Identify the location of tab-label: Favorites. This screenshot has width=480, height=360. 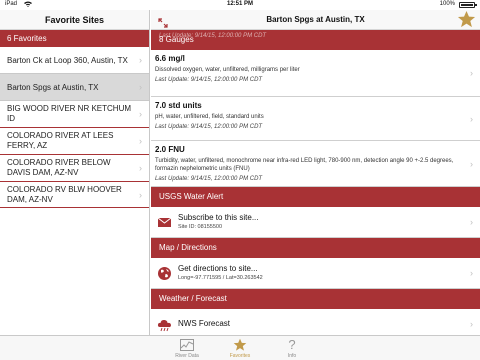
(240, 356).